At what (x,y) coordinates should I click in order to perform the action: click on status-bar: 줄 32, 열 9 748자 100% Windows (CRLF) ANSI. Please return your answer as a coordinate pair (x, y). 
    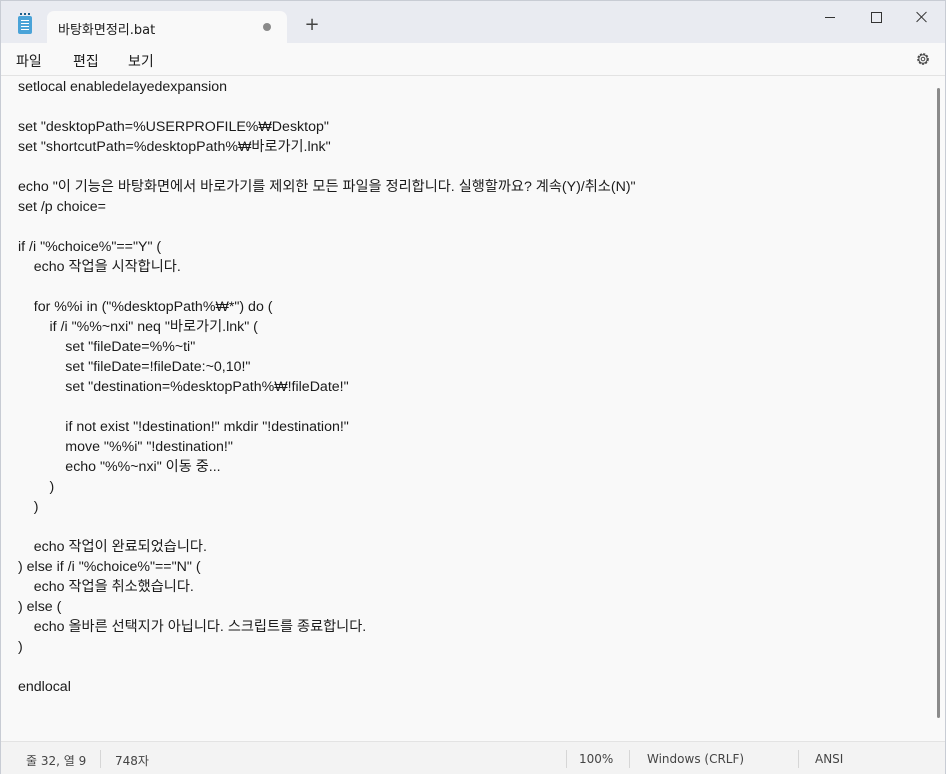
    Looking at the image, I should click on (473, 757).